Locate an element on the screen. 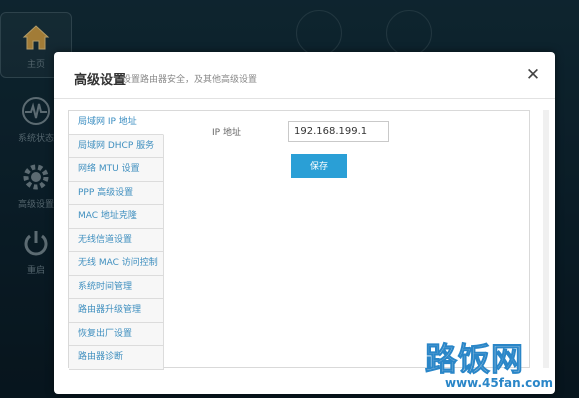 Image resolution: width=579 pixels, height=398 pixels. dialog-subtitle: 设置路由器安全，及其他高级设置 is located at coordinates (190, 80).